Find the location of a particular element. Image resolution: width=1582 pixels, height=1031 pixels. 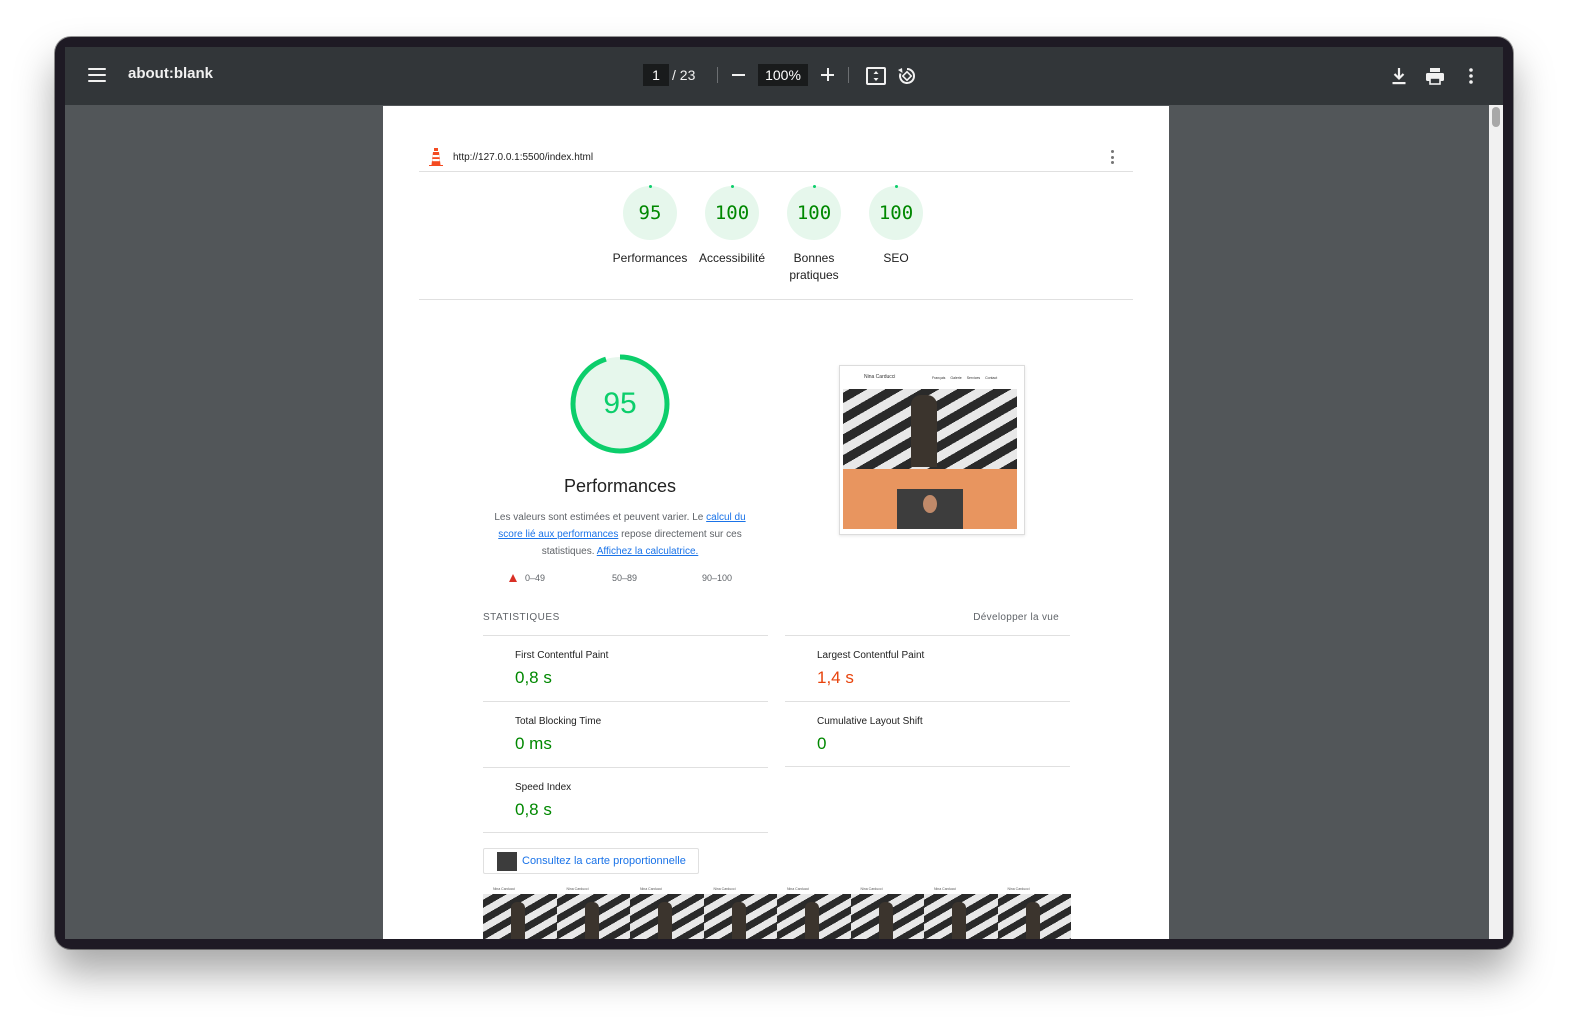

metric-lcp: Largest Contentful Paint 1,4 s is located at coordinates (927, 668).